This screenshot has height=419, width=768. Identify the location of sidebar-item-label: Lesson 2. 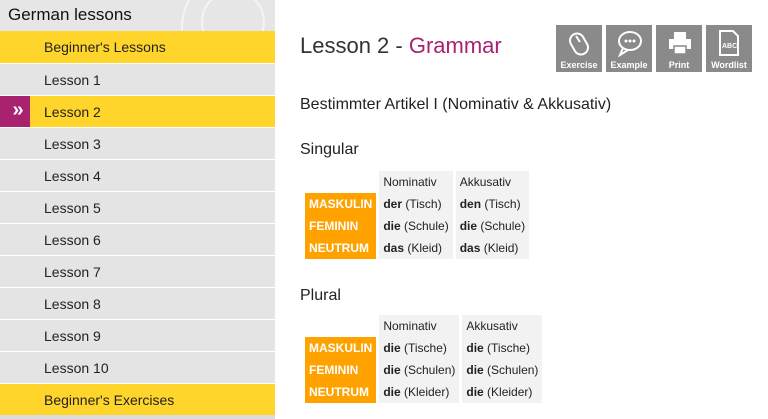
(72, 112).